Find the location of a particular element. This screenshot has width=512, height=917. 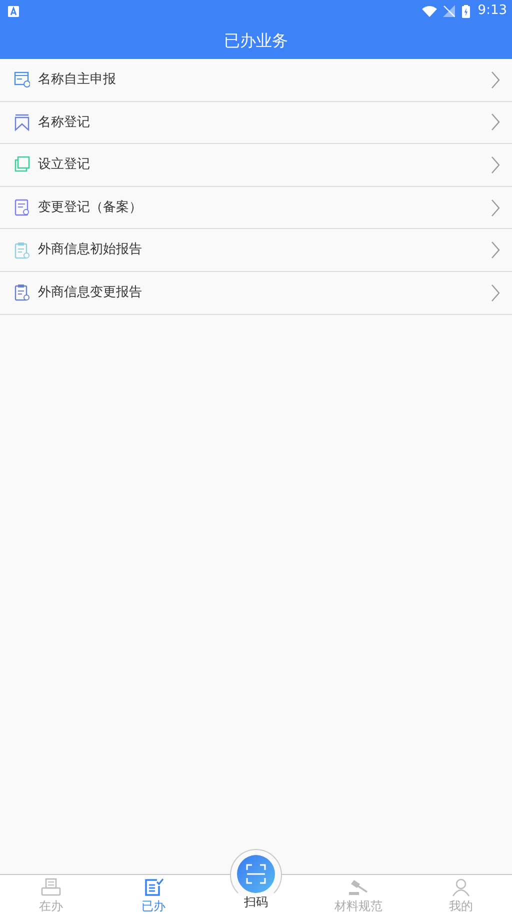

item-label: 变更登记（备案） is located at coordinates (90, 207).